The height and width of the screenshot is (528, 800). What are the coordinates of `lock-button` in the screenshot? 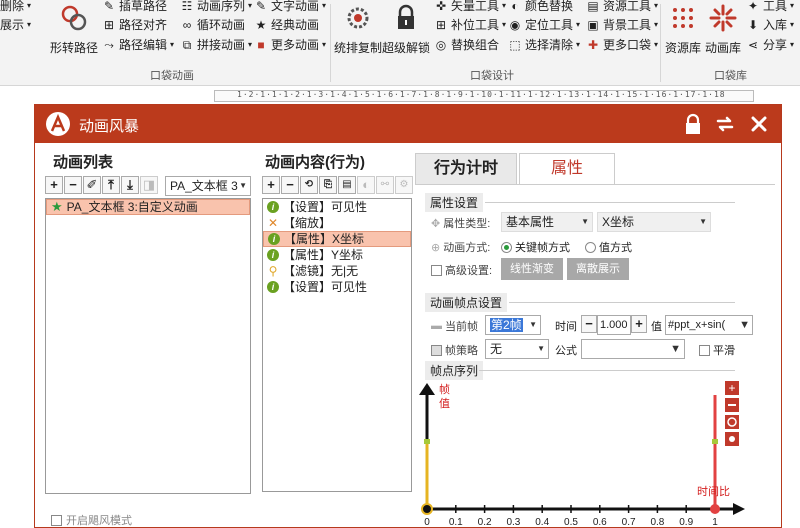 It's located at (693, 124).